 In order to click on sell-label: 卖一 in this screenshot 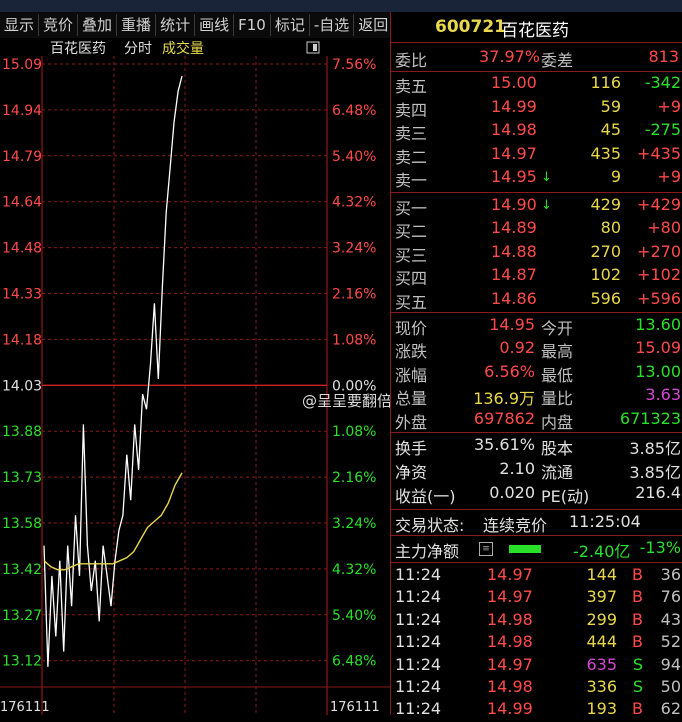, I will do `click(411, 181)`.